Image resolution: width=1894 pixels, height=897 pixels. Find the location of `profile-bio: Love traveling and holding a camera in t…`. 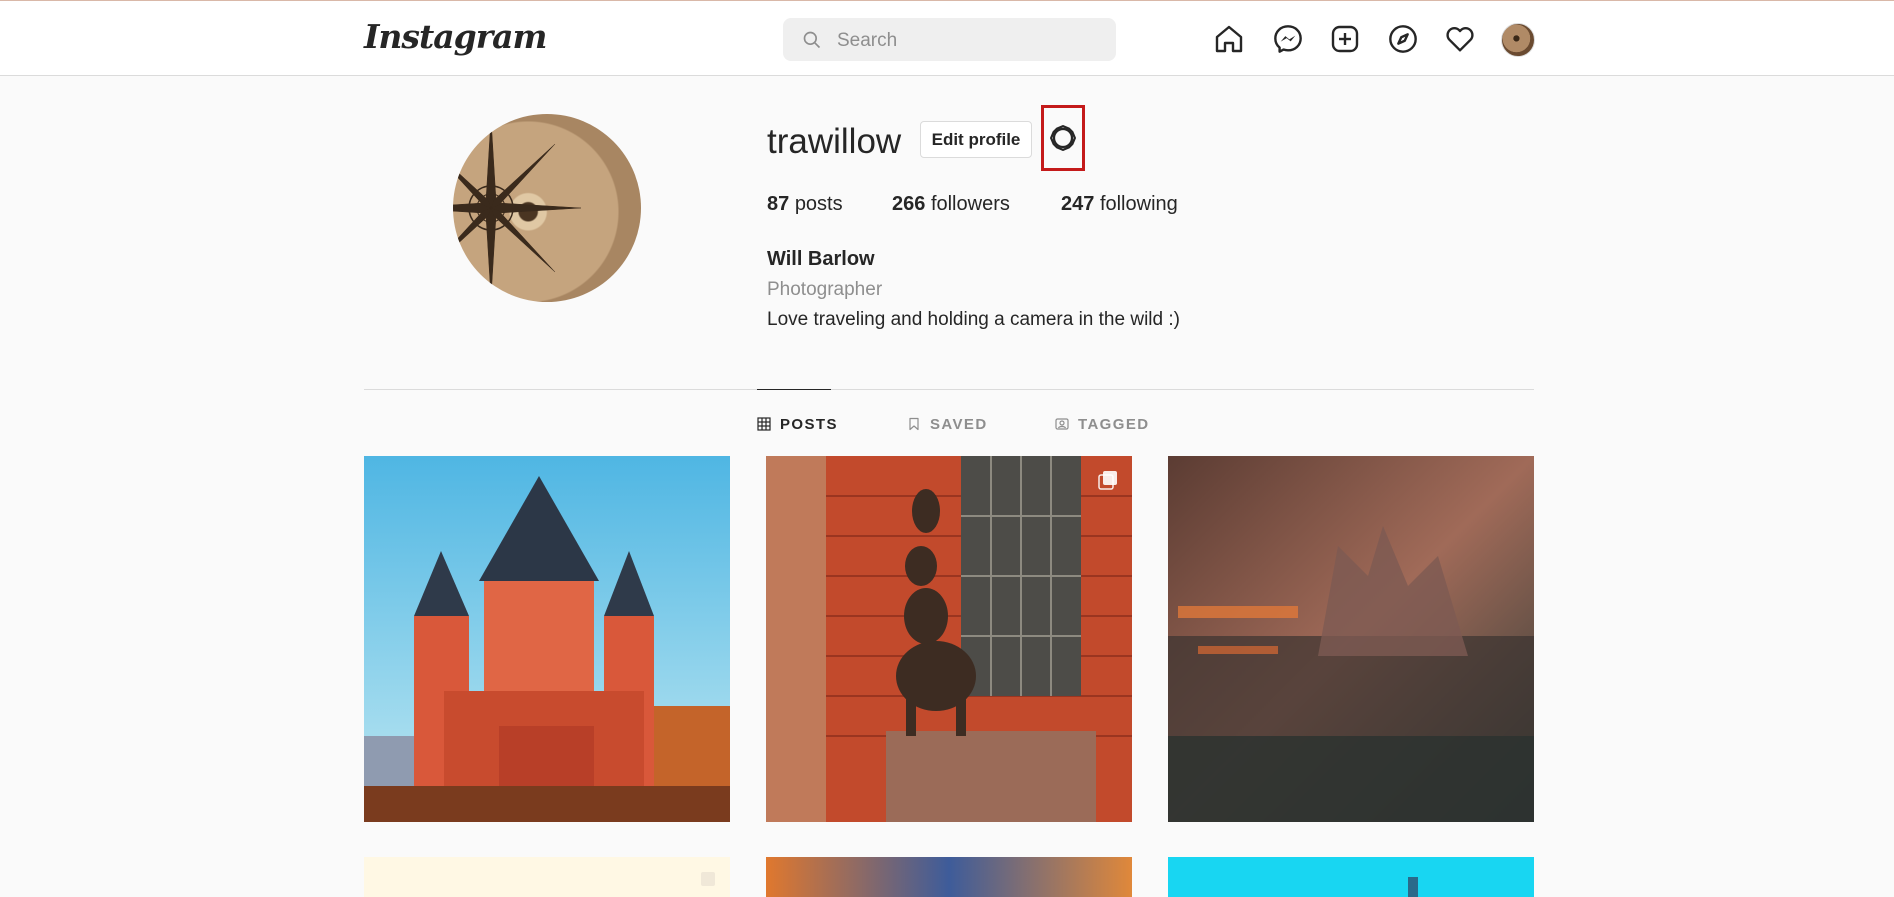

profile-bio: Love traveling and holding a camera in t… is located at coordinates (973, 319).